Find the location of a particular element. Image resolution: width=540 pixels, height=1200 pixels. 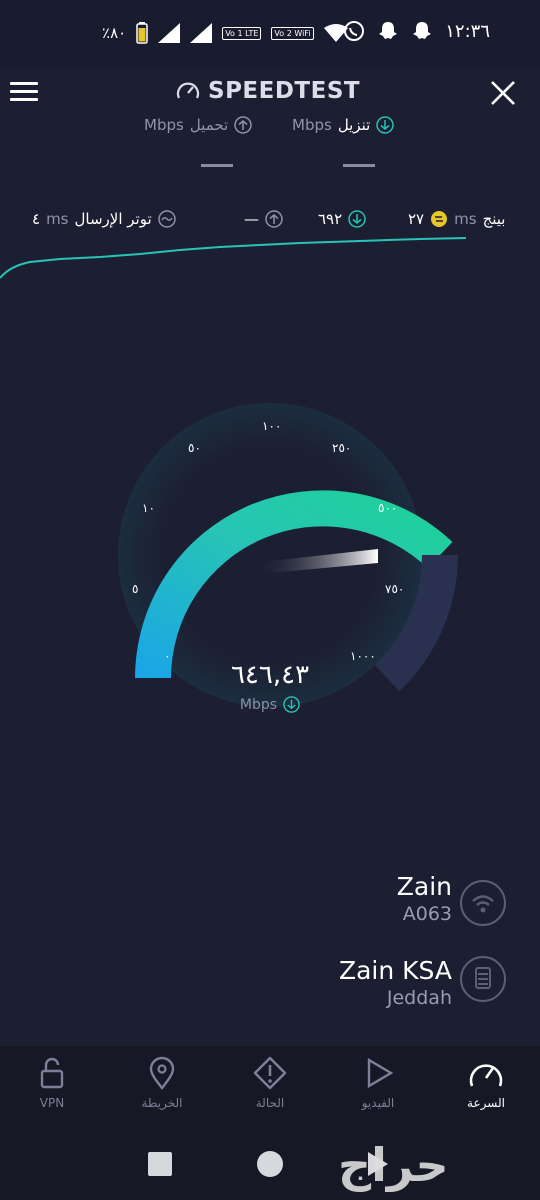

nav-vpn-label: VPN is located at coordinates (52, 1103).